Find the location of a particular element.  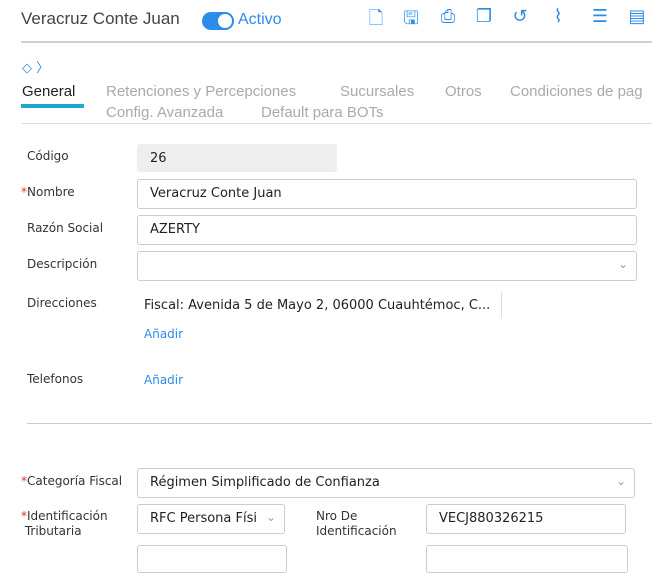

nombre-input: Veracruz Conte Juan is located at coordinates (387, 194).